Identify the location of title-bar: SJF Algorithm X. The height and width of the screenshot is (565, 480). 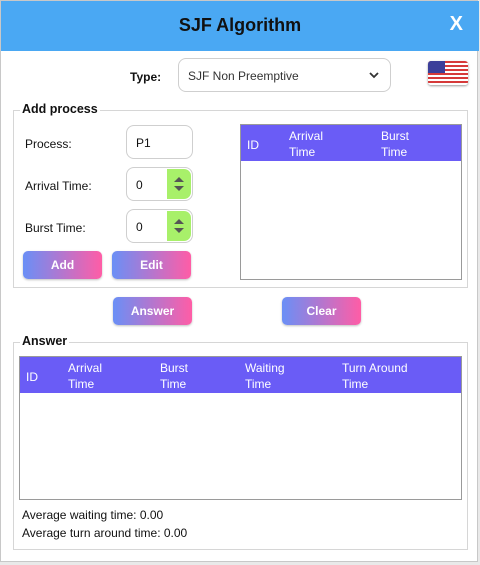
(240, 26).